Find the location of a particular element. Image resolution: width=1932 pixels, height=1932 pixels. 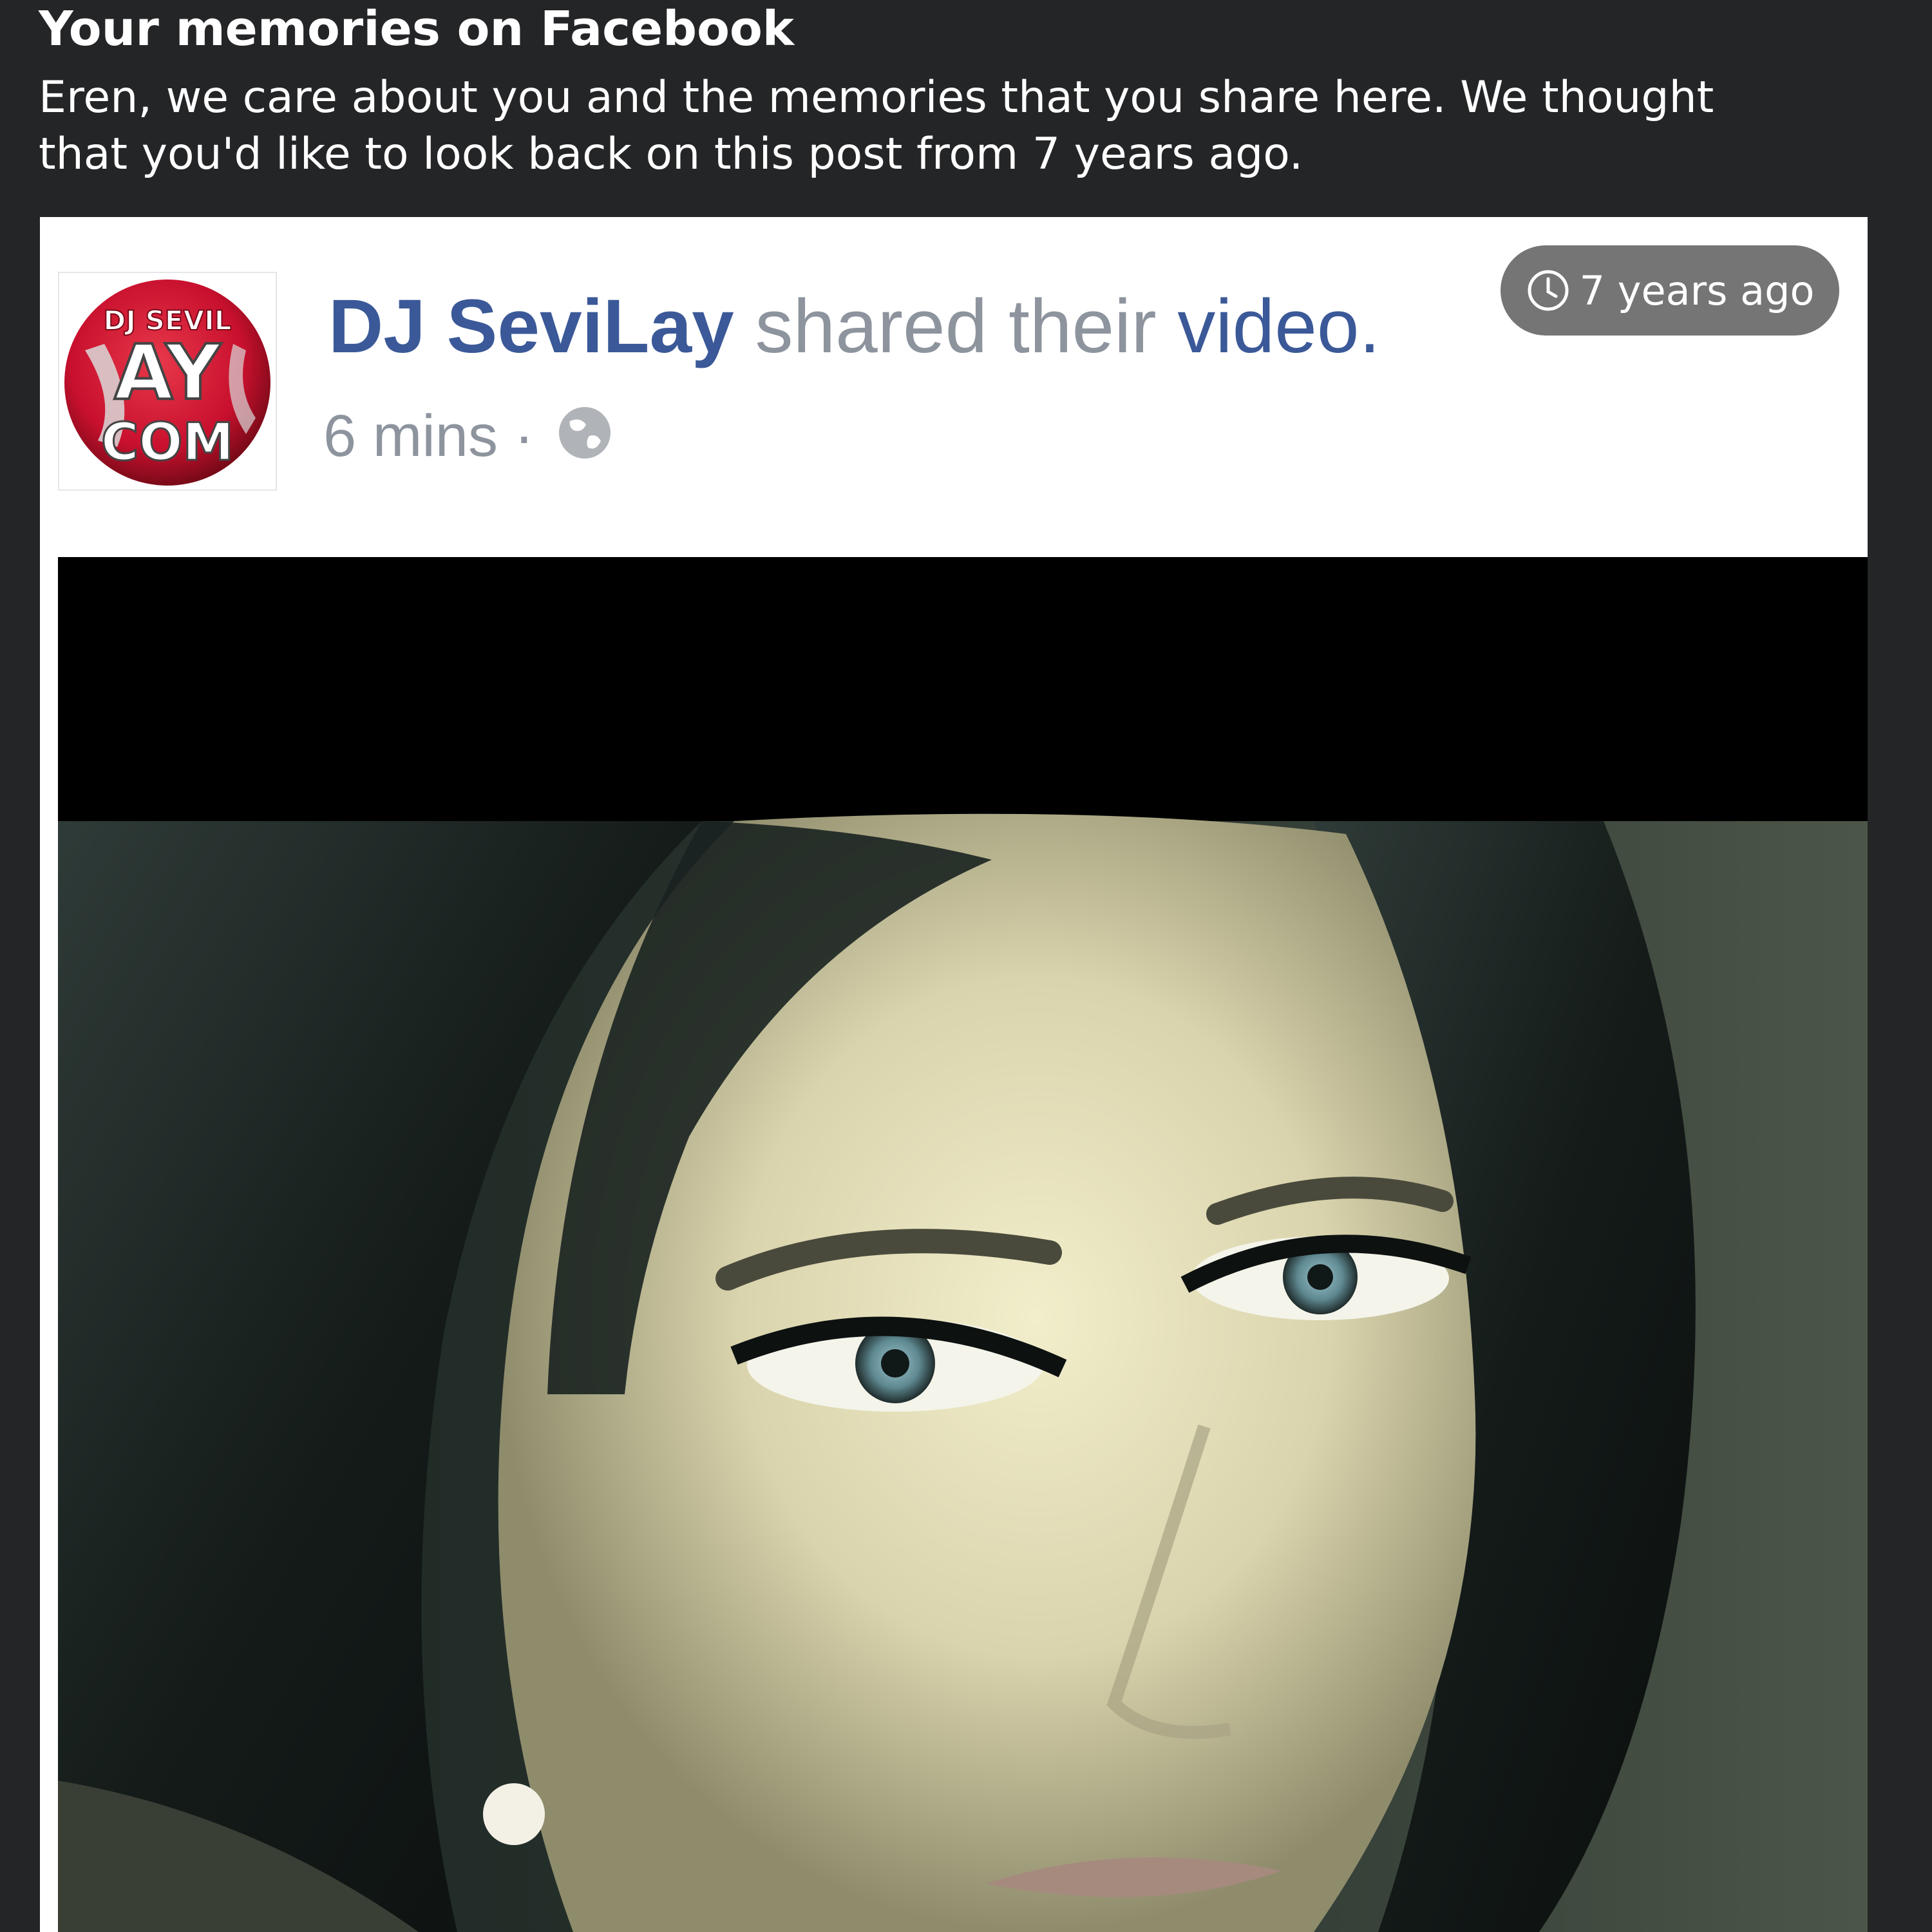

post-meta: 6 mins · is located at coordinates (467, 438).